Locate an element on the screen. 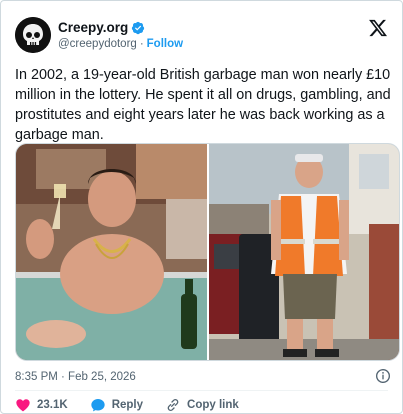 This screenshot has height=414, width=403. author-handle: @creepydotorg is located at coordinates (97, 44).